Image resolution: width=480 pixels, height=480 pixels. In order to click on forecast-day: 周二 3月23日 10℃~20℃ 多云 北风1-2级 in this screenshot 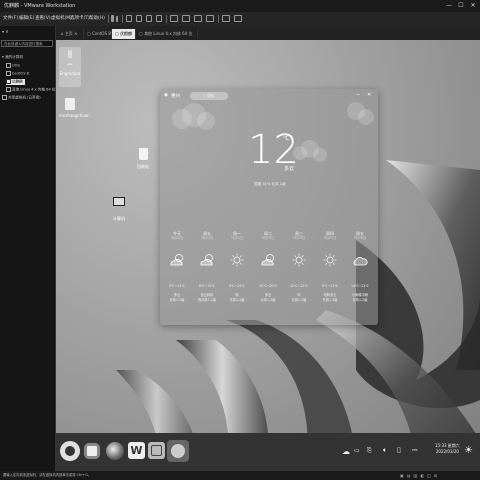, I will do `click(268, 266)`.